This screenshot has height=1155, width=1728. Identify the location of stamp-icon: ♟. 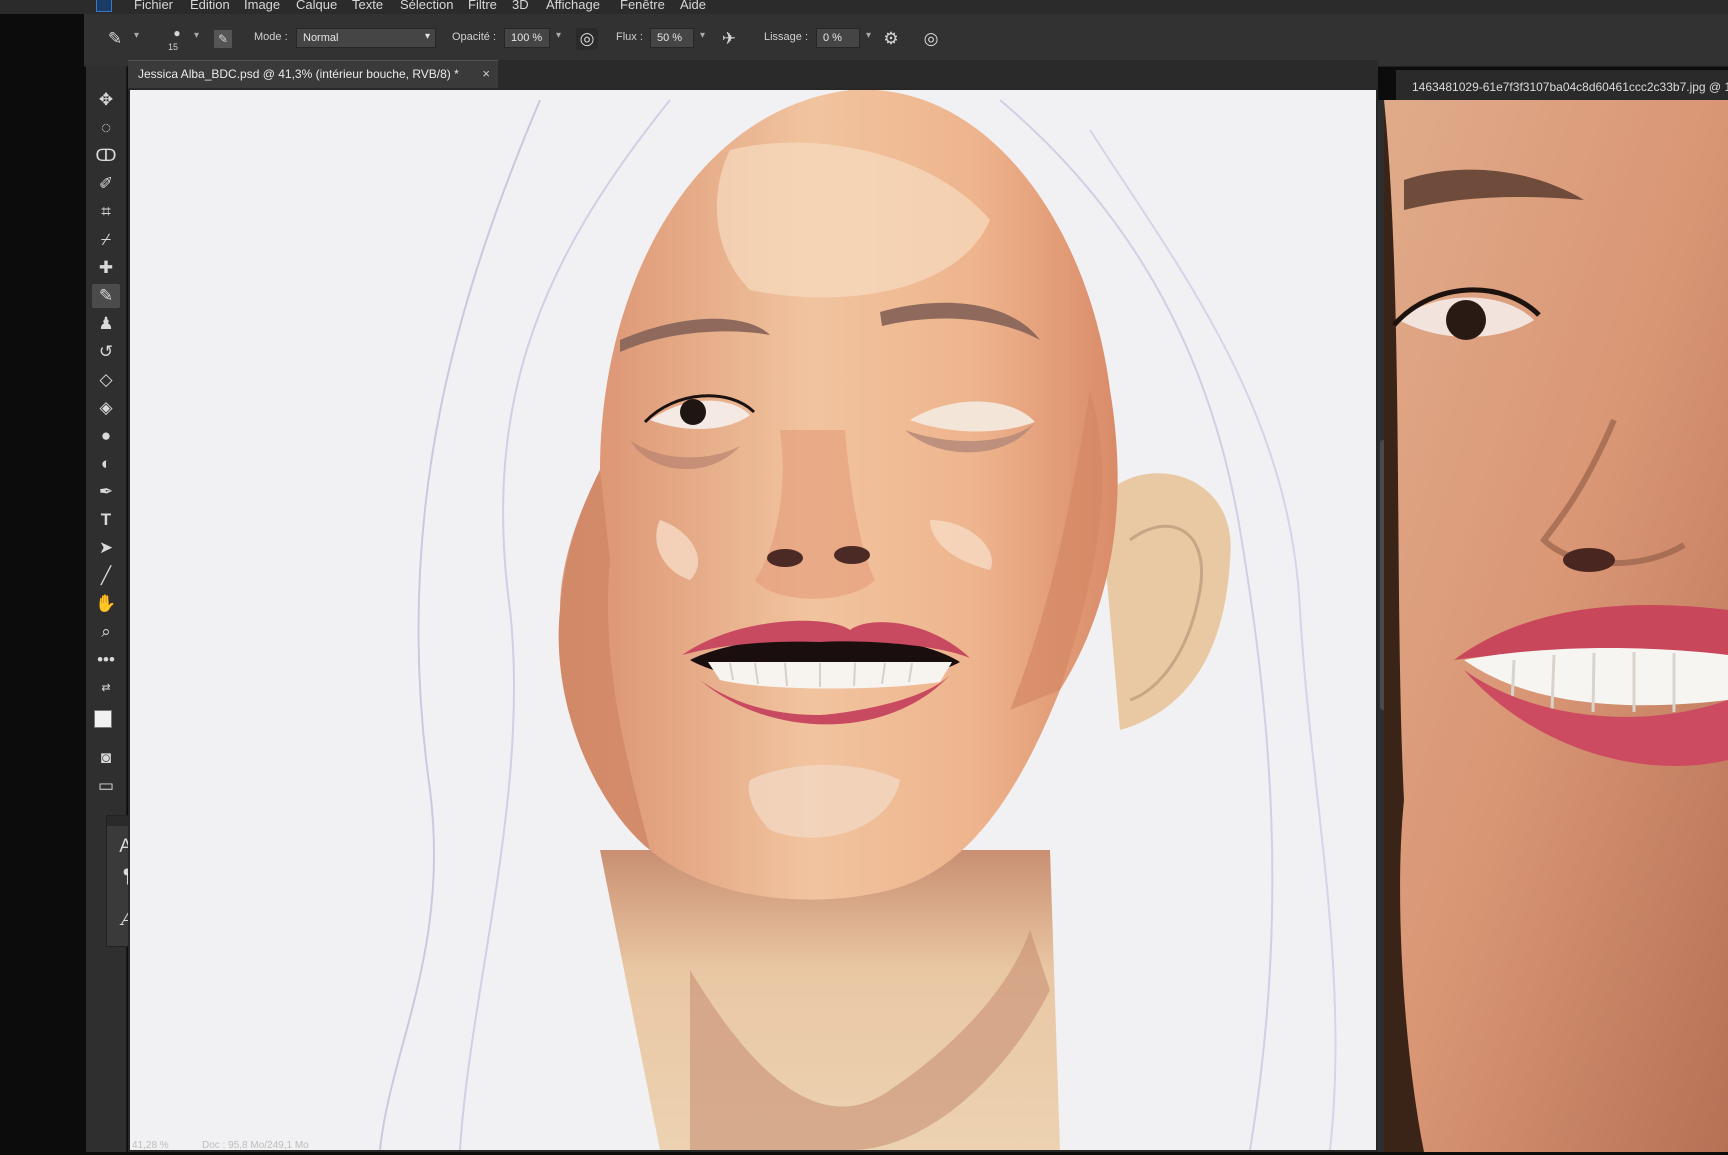
(106, 324).